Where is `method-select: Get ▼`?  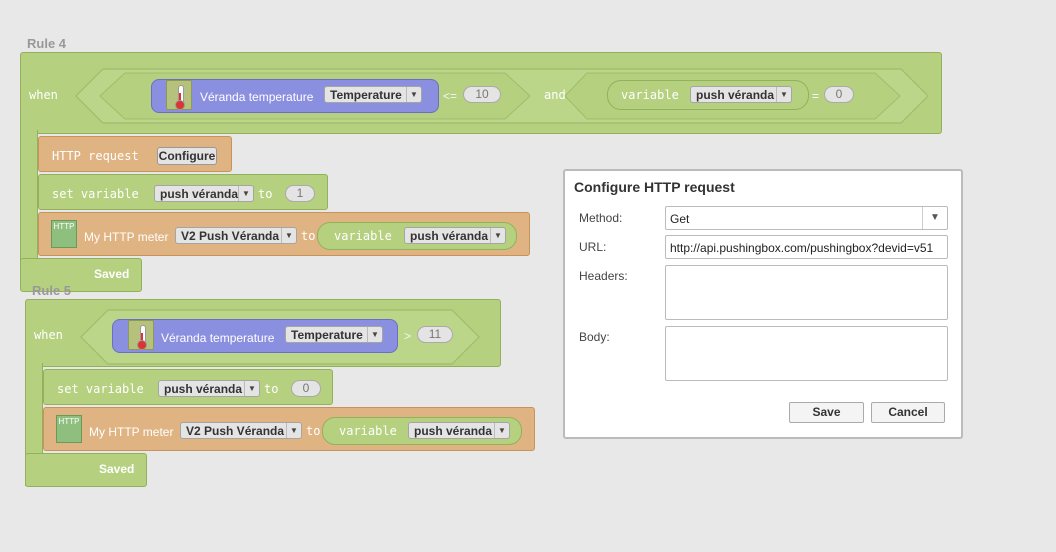
method-select: Get ▼ is located at coordinates (806, 218).